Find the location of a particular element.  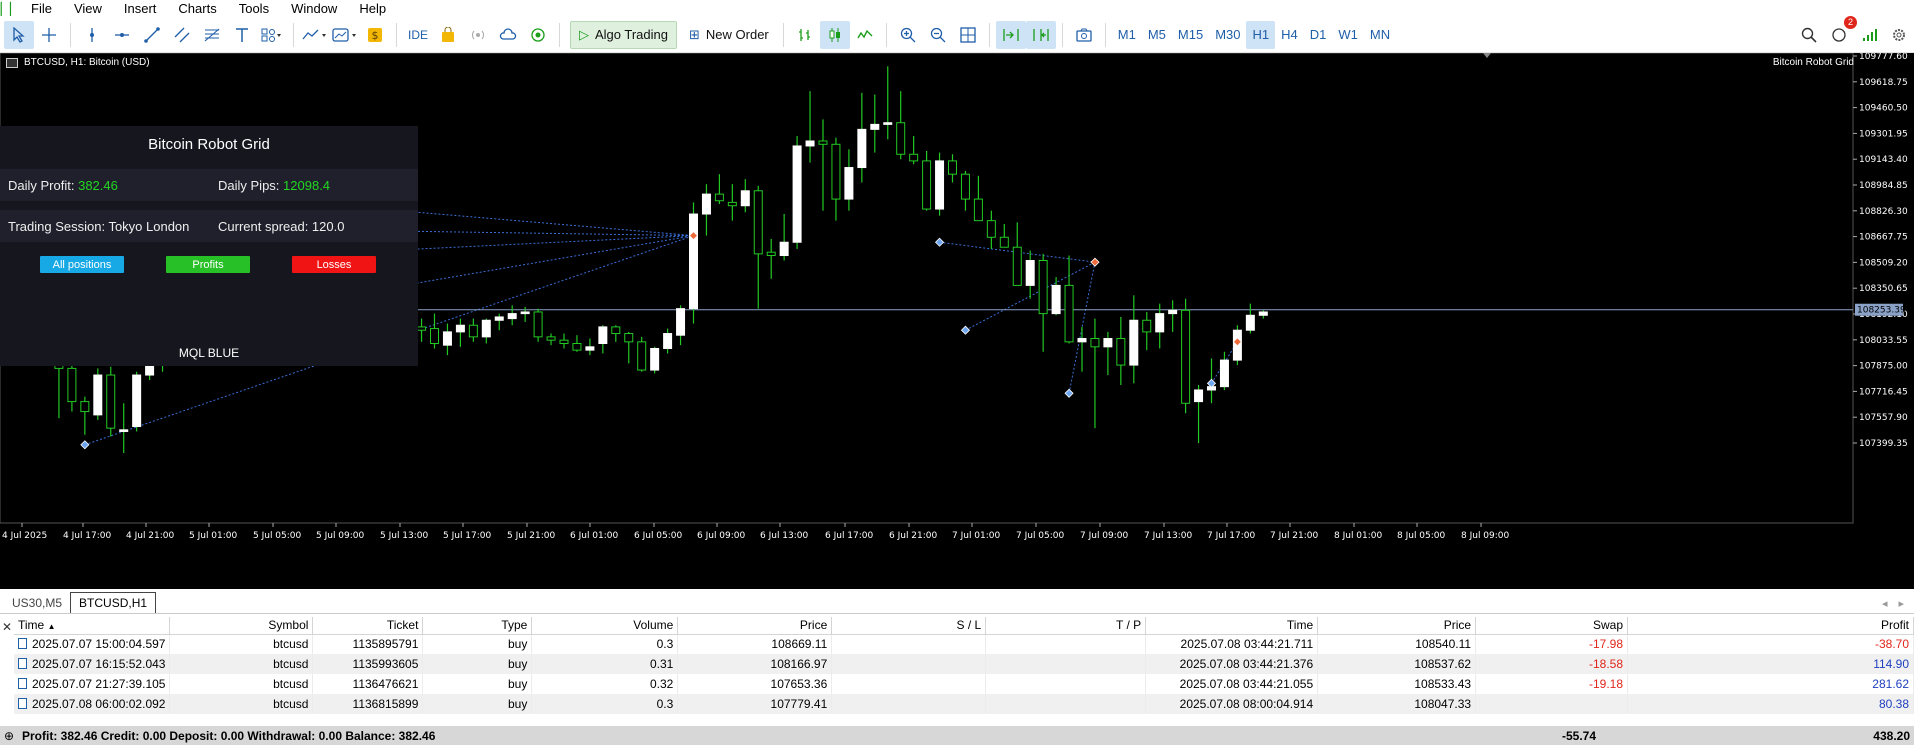

col-header-price: Price is located at coordinates (755, 626).